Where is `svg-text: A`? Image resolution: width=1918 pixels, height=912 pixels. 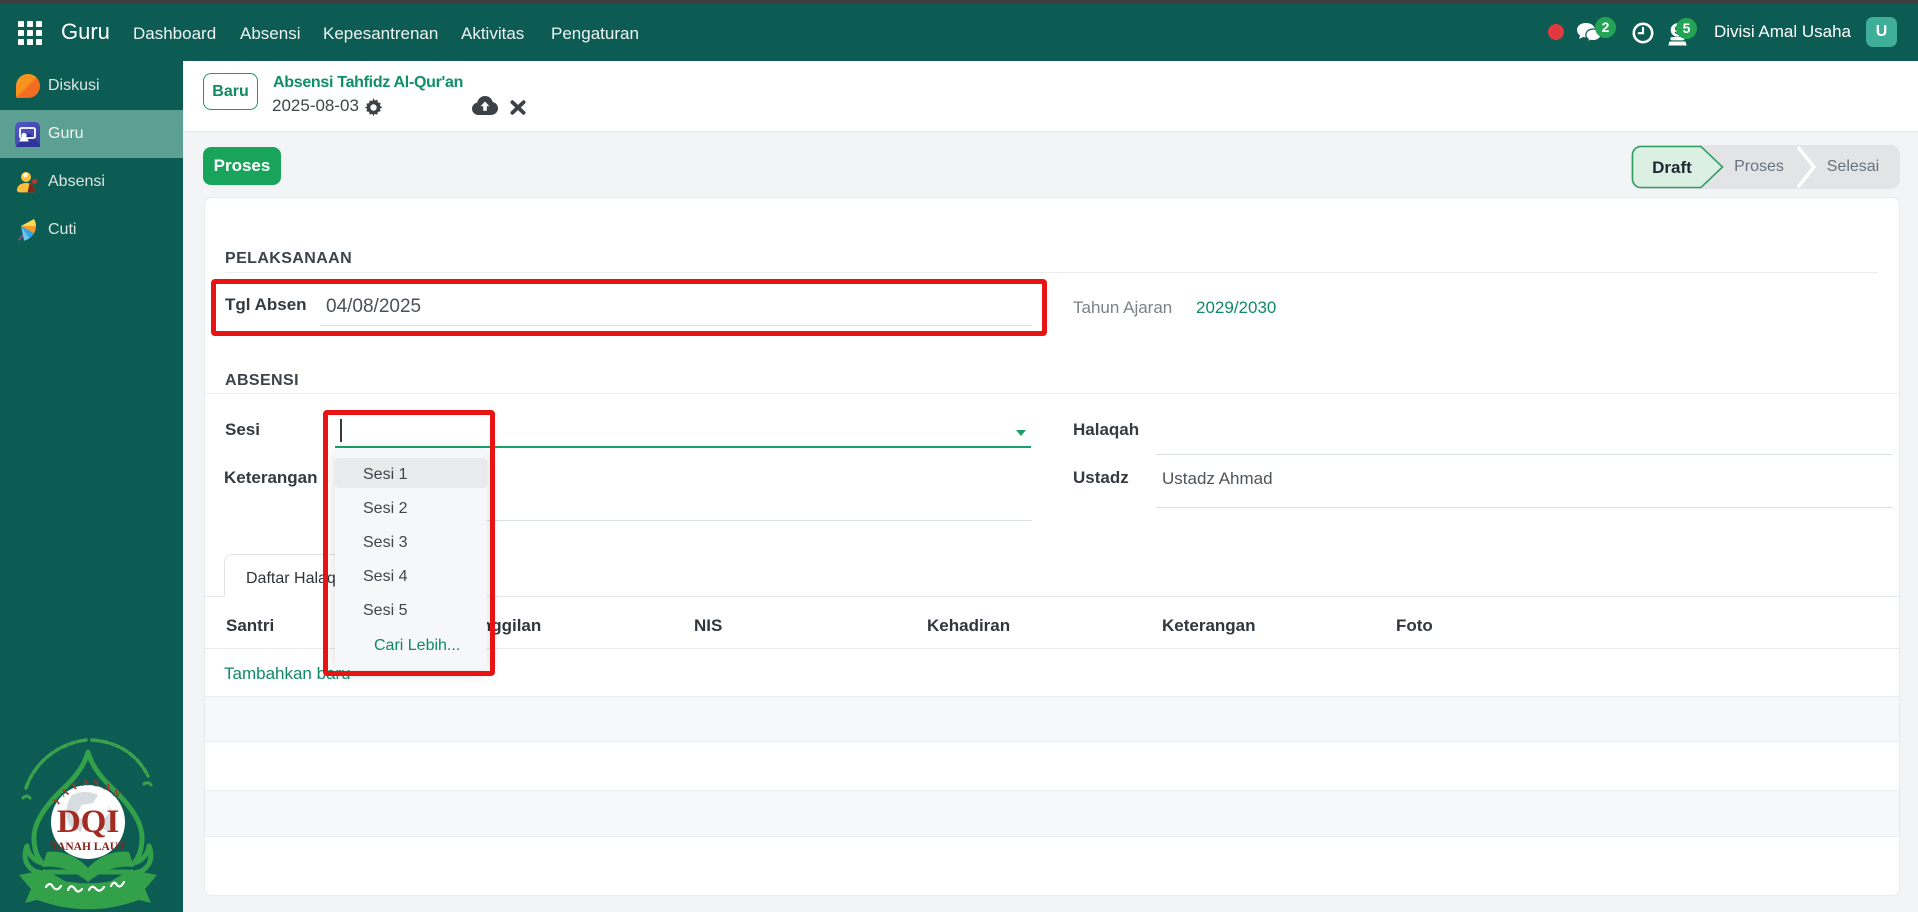
svg-text: A is located at coordinates (85, 783).